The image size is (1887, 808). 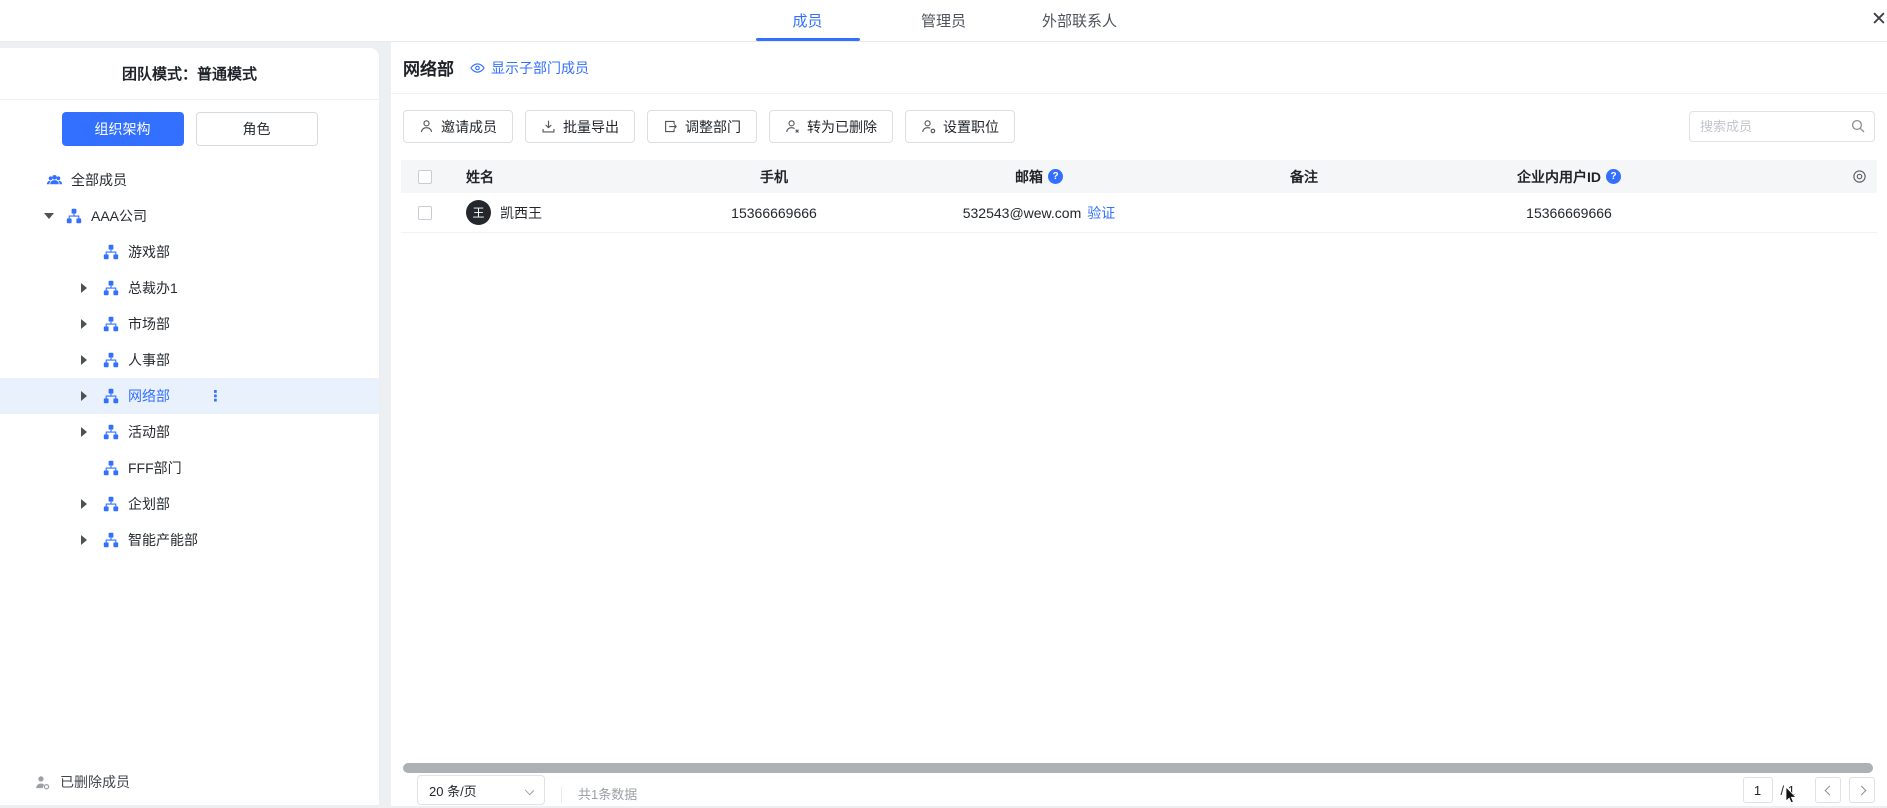 I want to click on tree-item-dept: 人事部, so click(x=189, y=360).